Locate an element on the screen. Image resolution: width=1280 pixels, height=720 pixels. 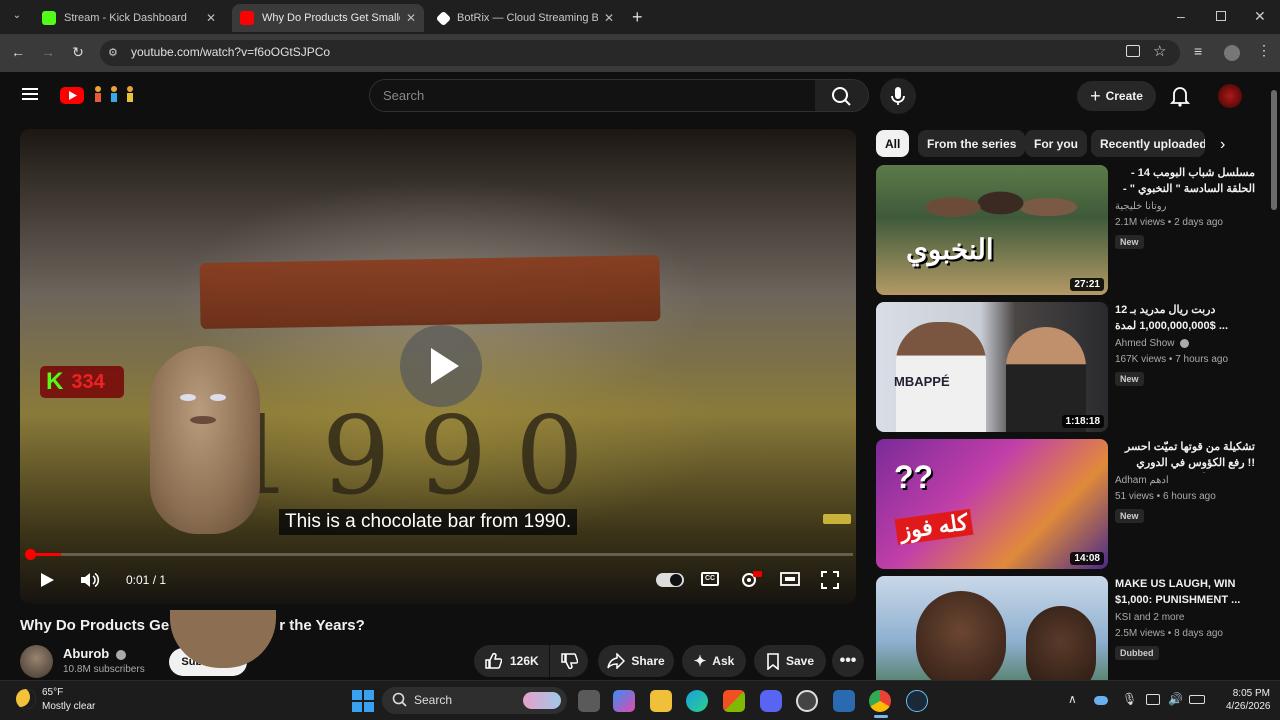
channel-name: روتانا خليجية is located at coordinates (1140, 206).